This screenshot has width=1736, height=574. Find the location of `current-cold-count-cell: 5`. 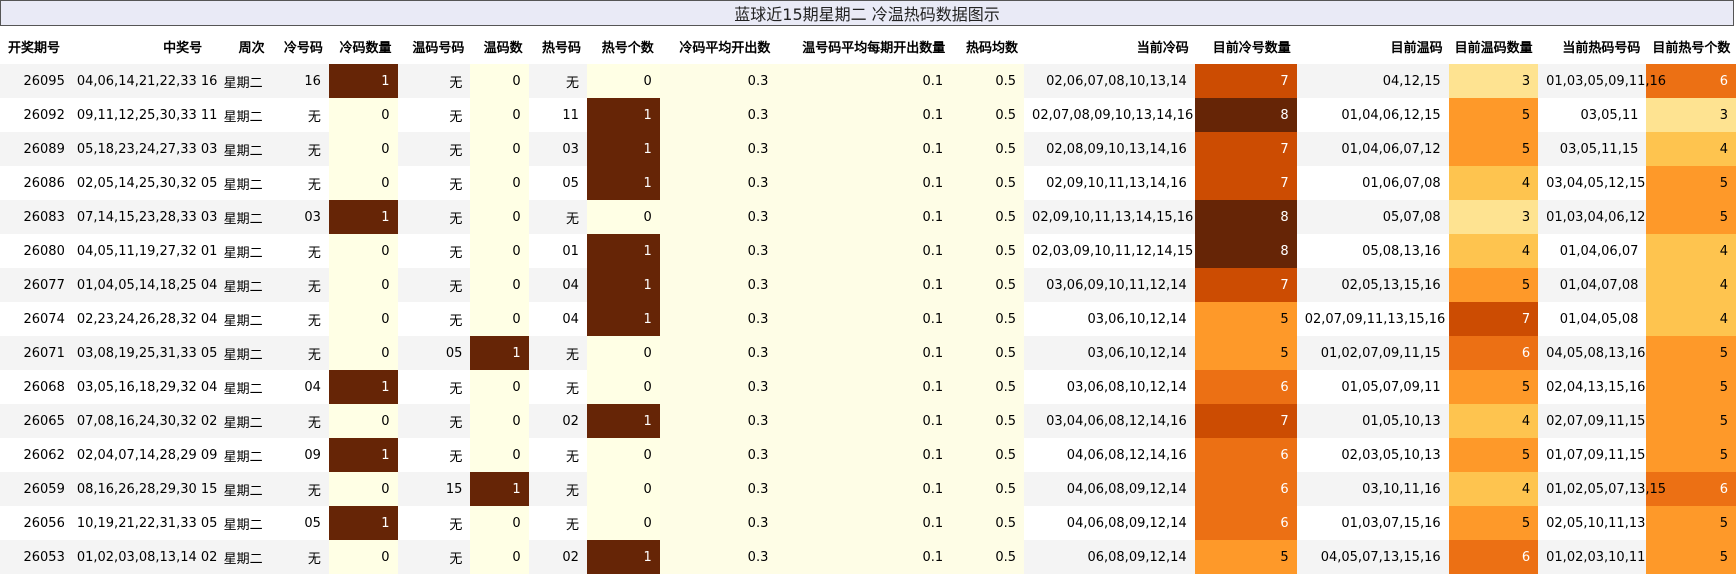

current-cold-count-cell: 5 is located at coordinates (1245, 353).